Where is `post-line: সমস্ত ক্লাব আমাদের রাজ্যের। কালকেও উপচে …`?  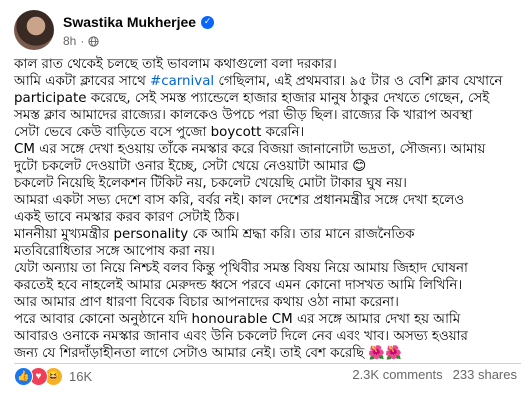 post-line: সমস্ত ক্লাব আমাদের রাজ্যের। কালকেও উপচে … is located at coordinates (243, 115).